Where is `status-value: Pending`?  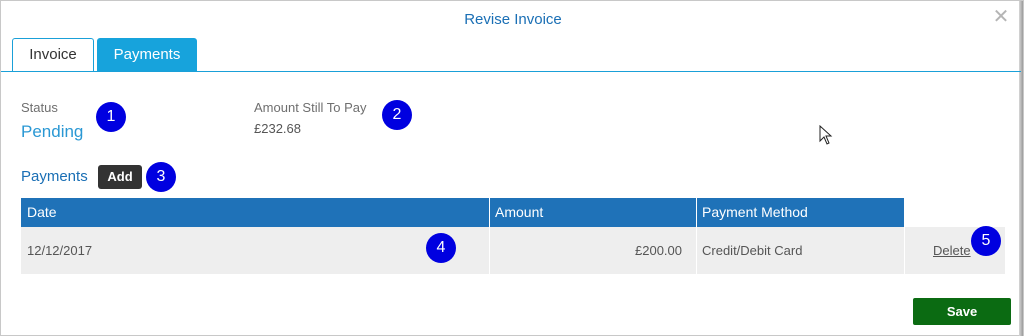 status-value: Pending is located at coordinates (52, 131).